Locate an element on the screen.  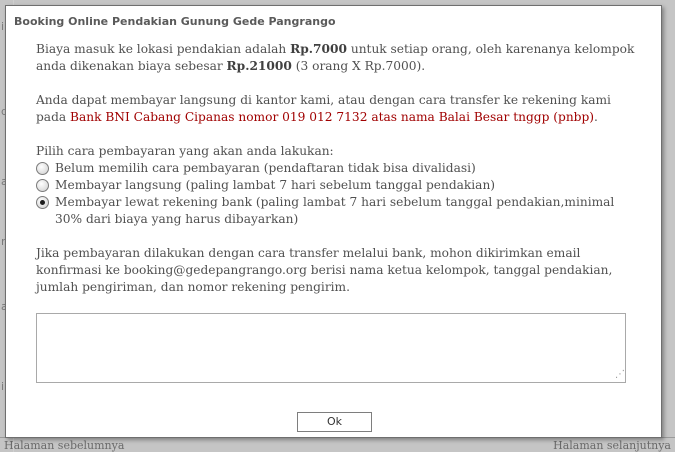
fee-text: Biaya masuk ke lokasi pendakian adalah is located at coordinates (163, 49).